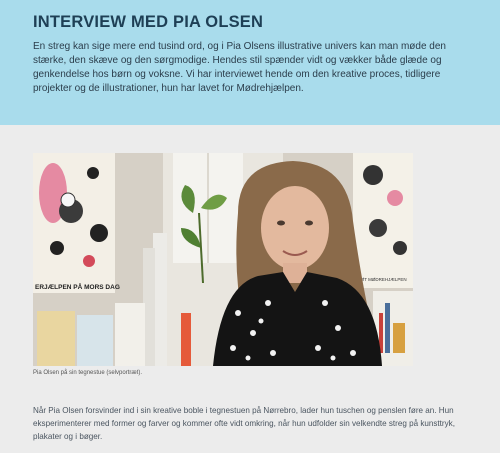 Image resolution: width=500 pixels, height=453 pixels. Describe the element at coordinates (77, 286) in the screenshot. I see `poster-left-text: ERJÆLPEN PÅ MORS DAG` at that location.